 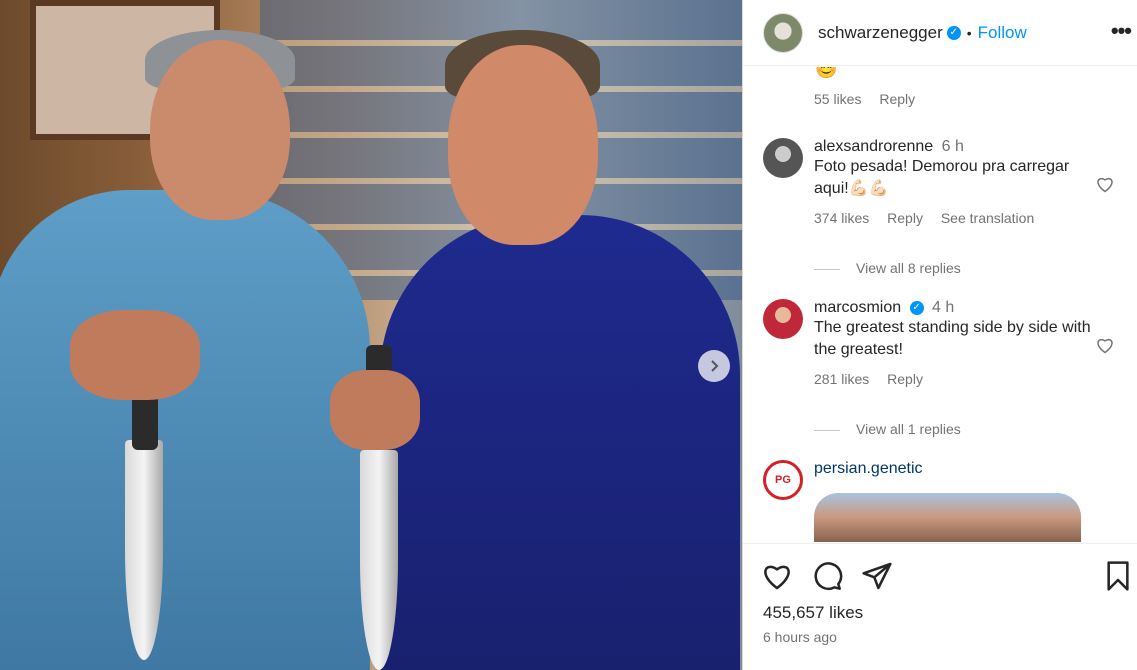 What do you see at coordinates (1002, 33) in the screenshot?
I see `follow-button: Follow` at bounding box center [1002, 33].